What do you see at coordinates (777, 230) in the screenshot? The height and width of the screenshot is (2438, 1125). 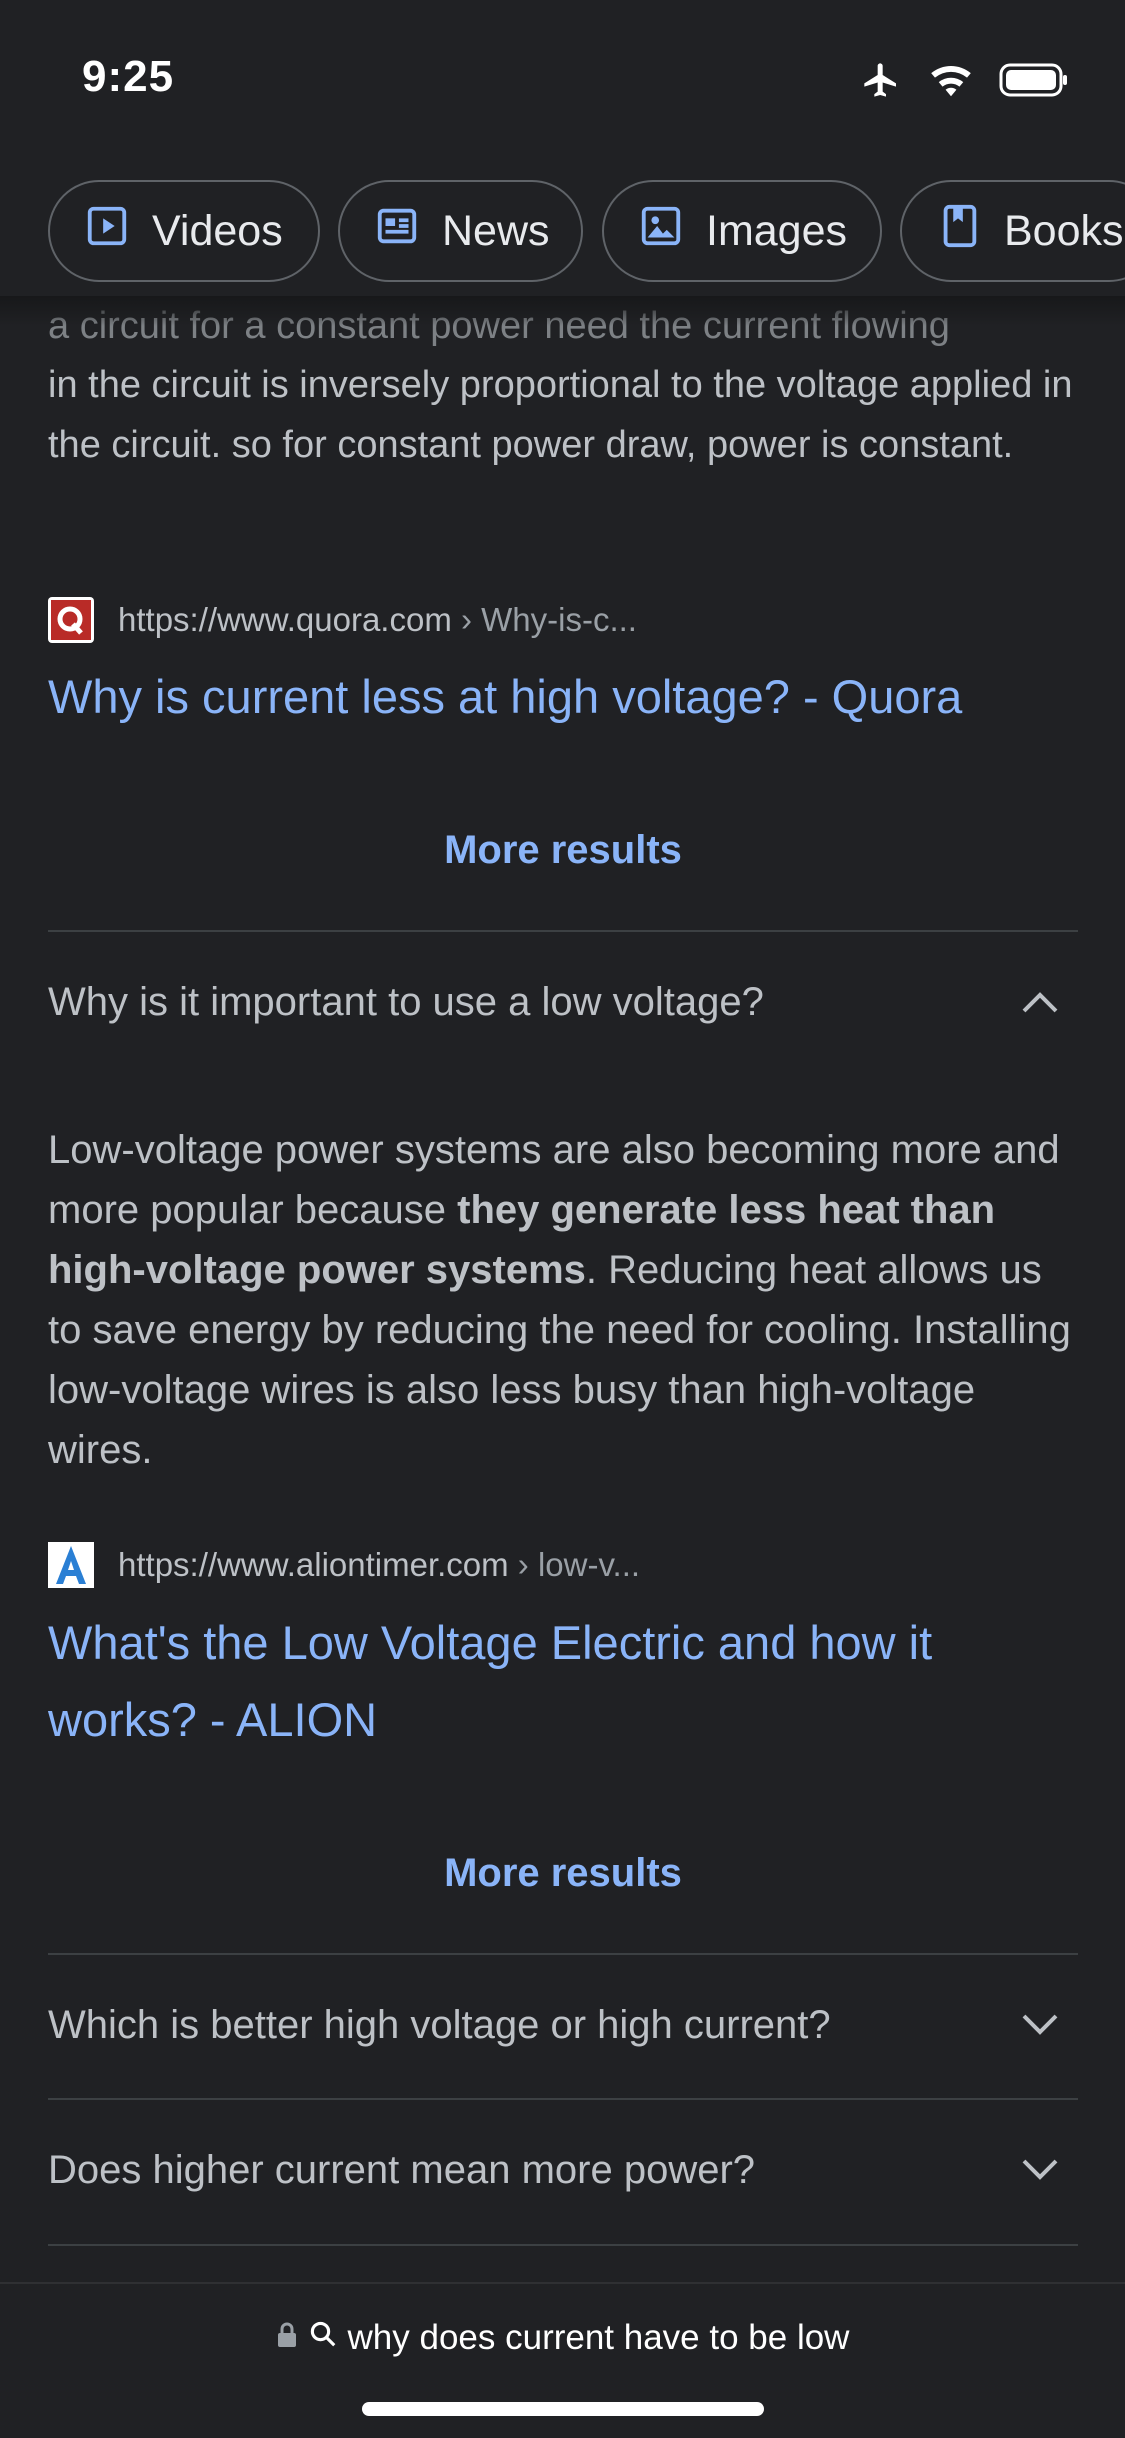 I see `chip-images-label: Images` at bounding box center [777, 230].